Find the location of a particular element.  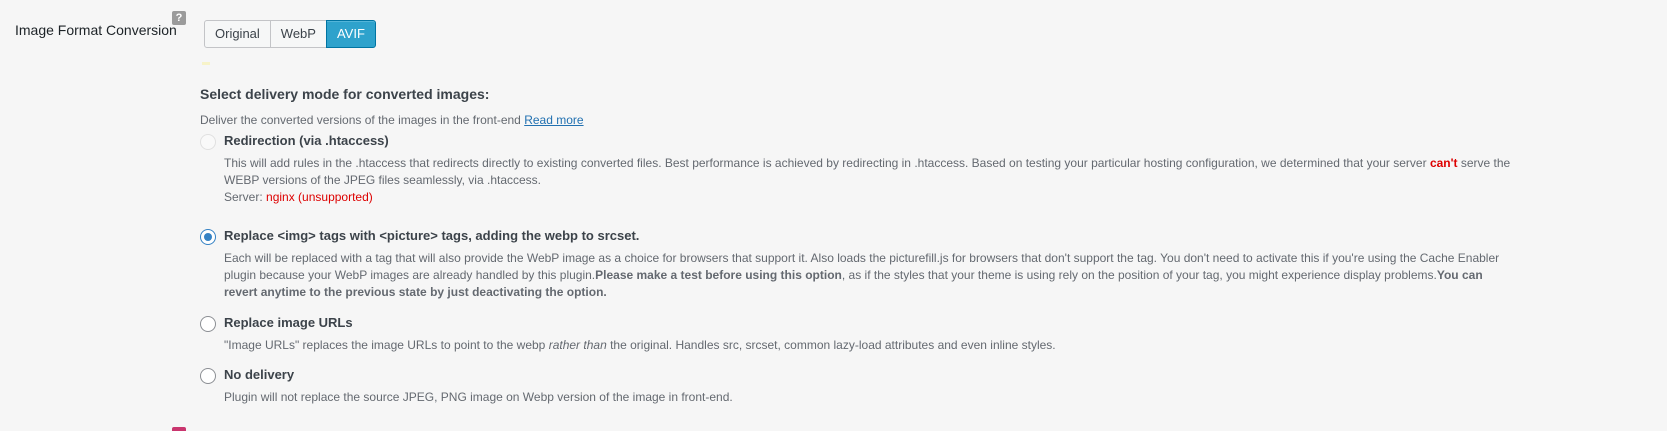

setting-label: Image Format Conversion is located at coordinates (96, 30).